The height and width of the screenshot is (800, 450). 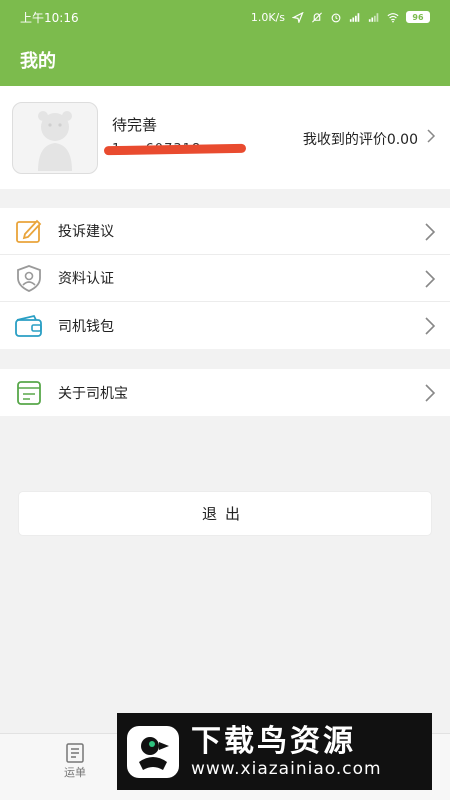 What do you see at coordinates (29, 231) in the screenshot?
I see `edit-icon` at bounding box center [29, 231].